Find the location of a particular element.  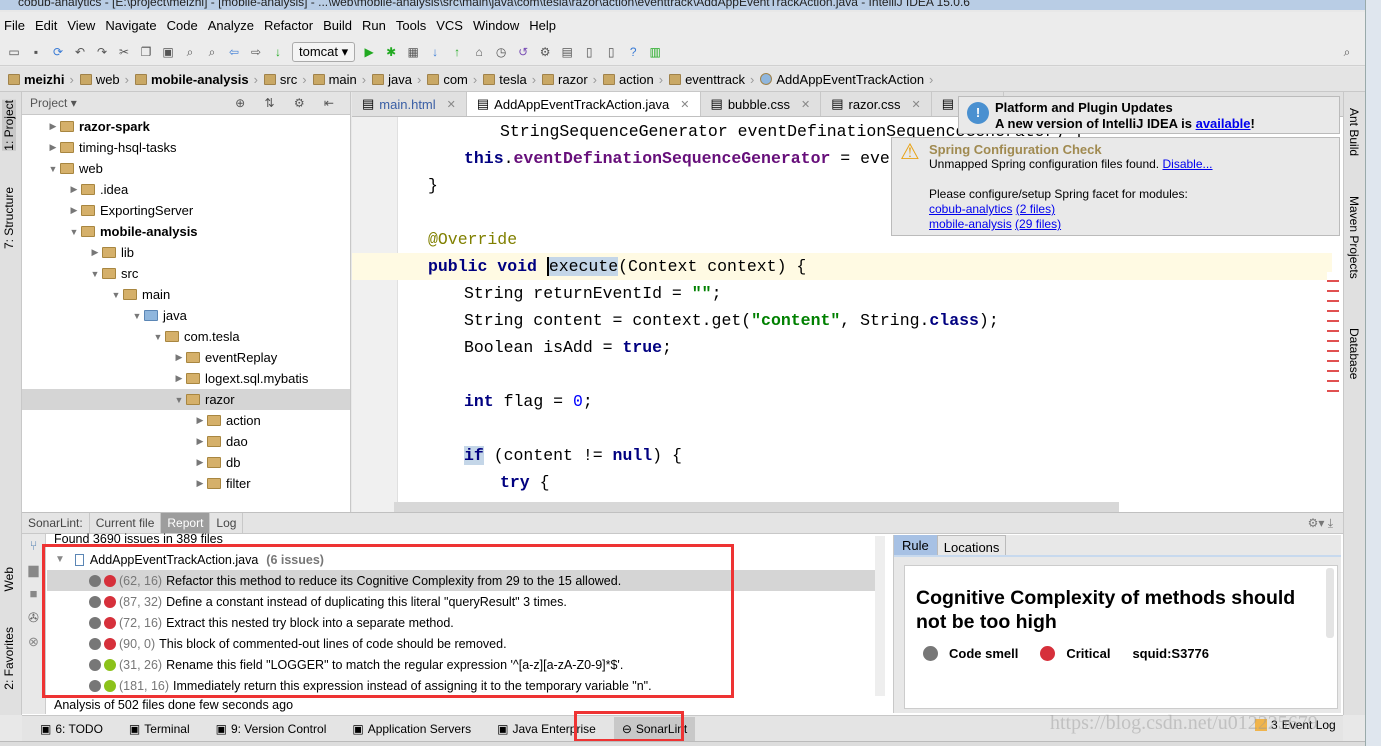

tree-item: ▶ ExportingServer is located at coordinates (186, 210).